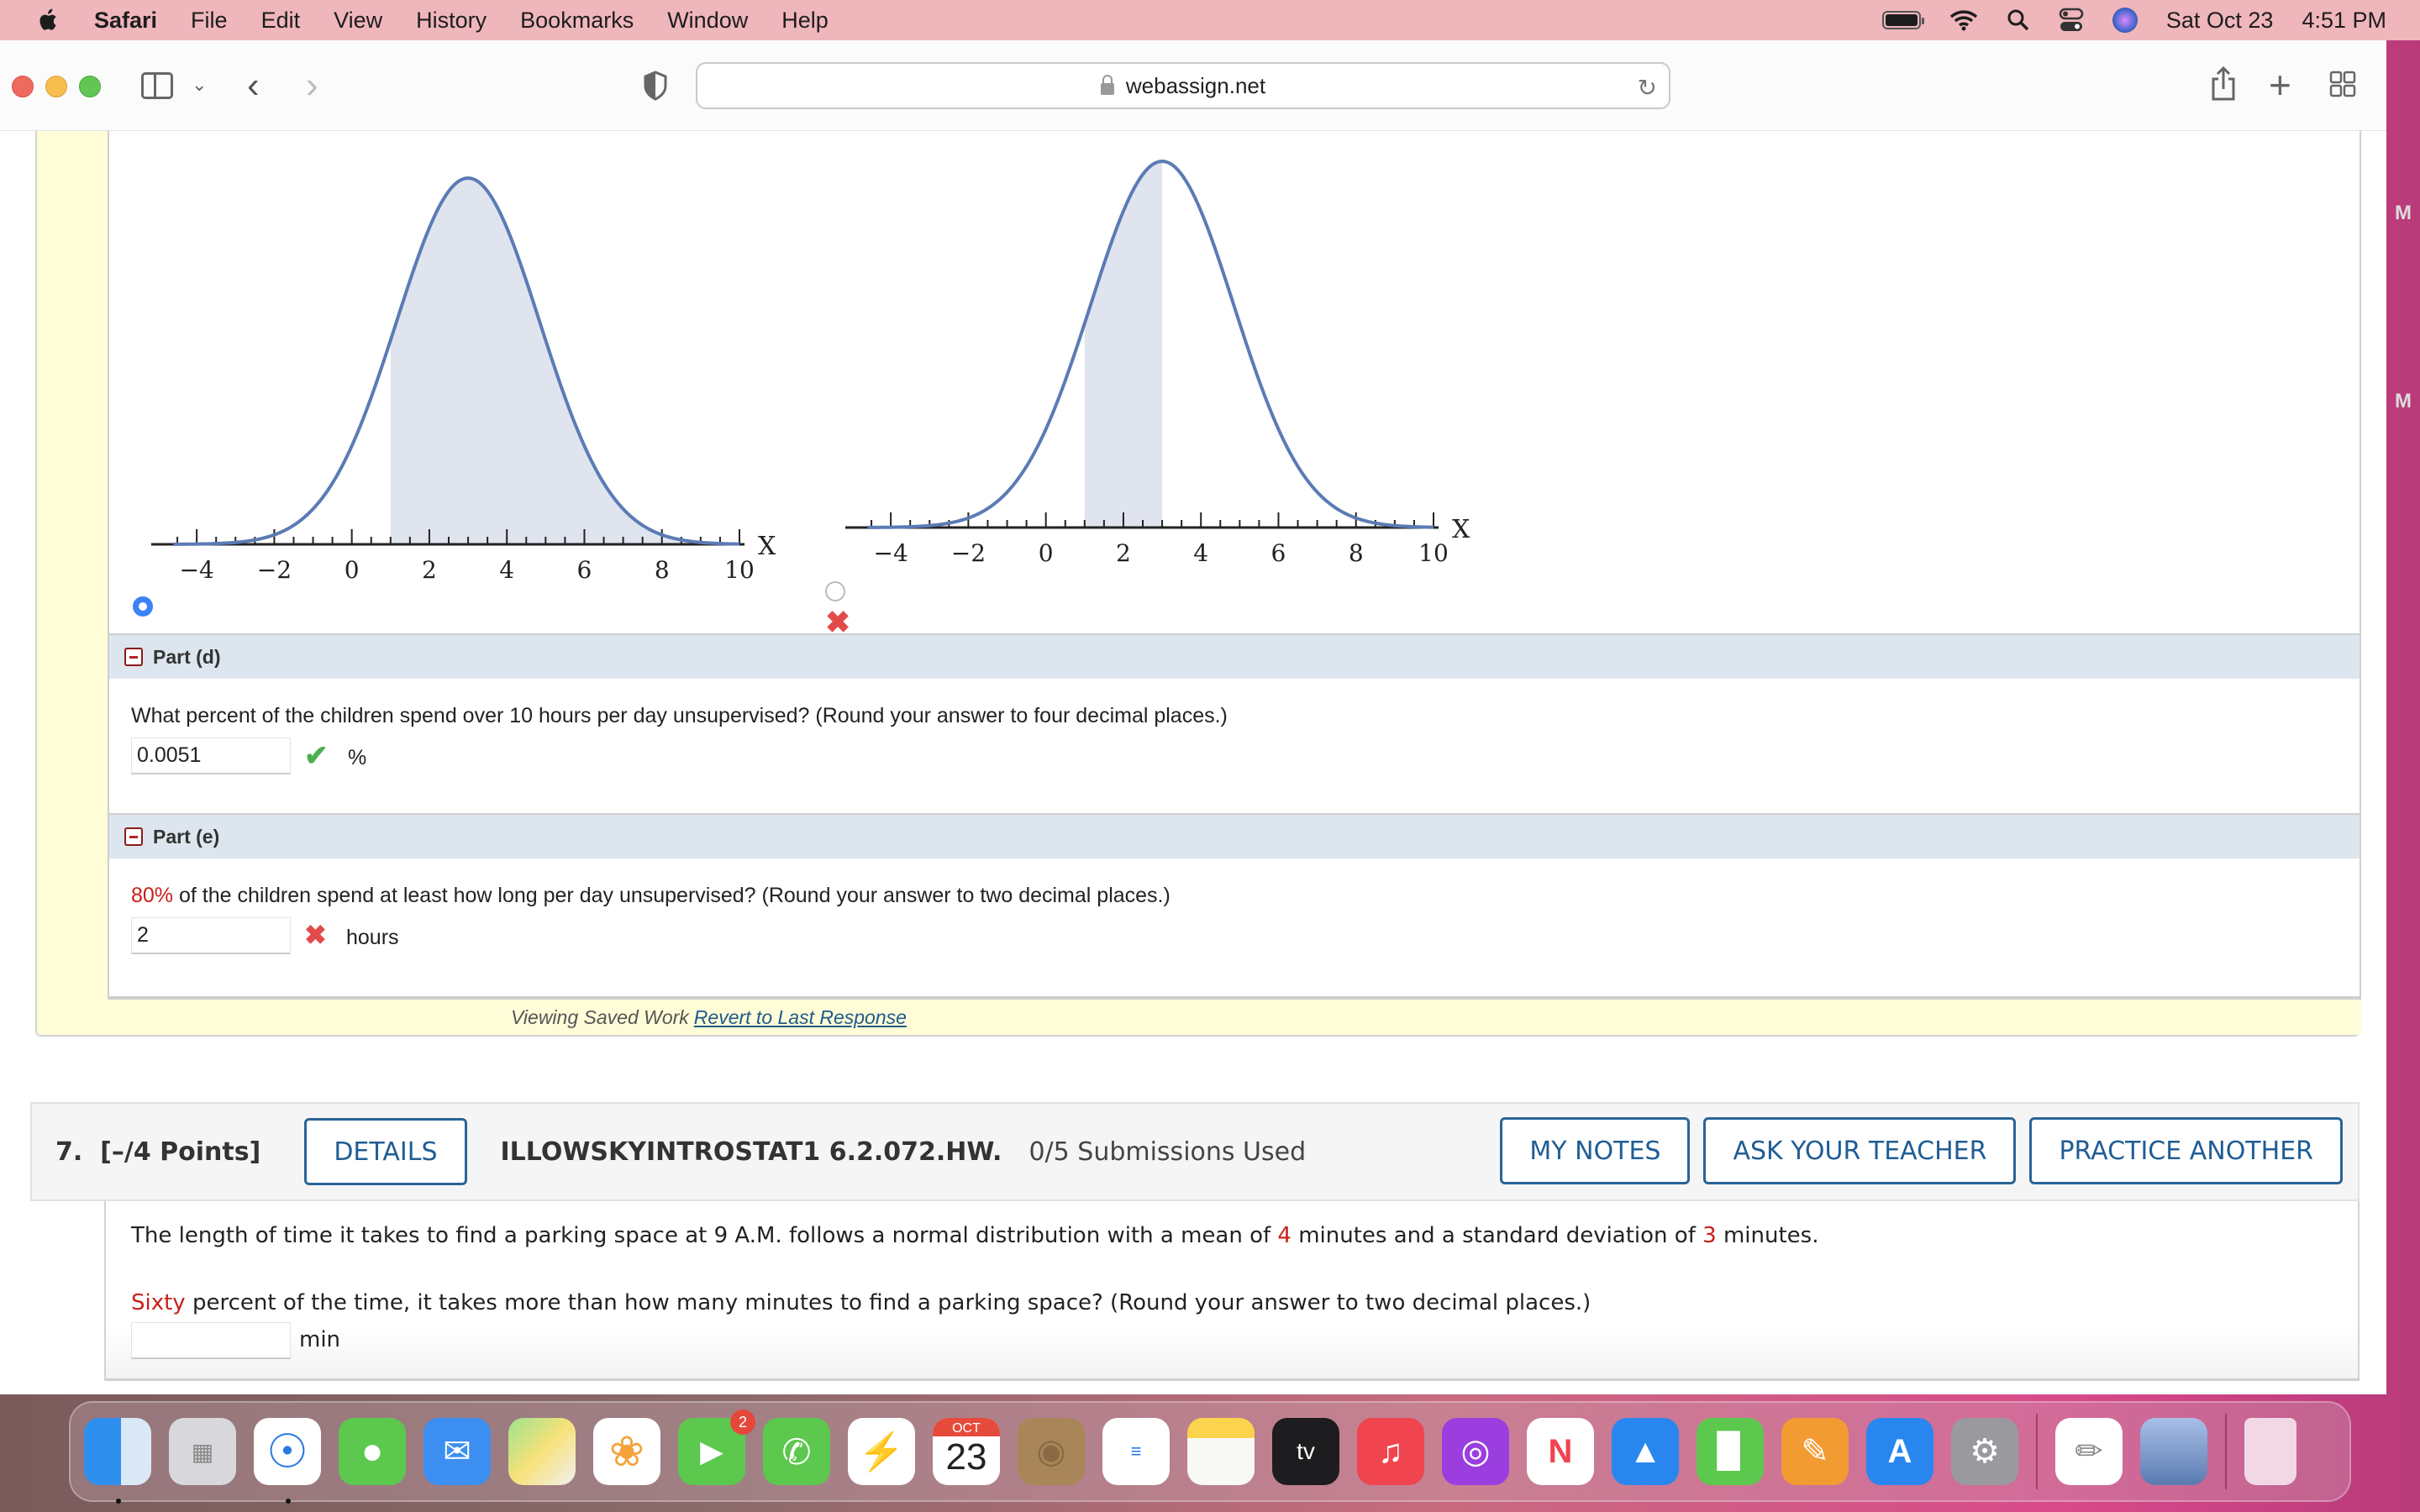 This screenshot has width=2420, height=1512. Describe the element at coordinates (316, 756) in the screenshot. I see `correct-check-icon: ✔` at that location.